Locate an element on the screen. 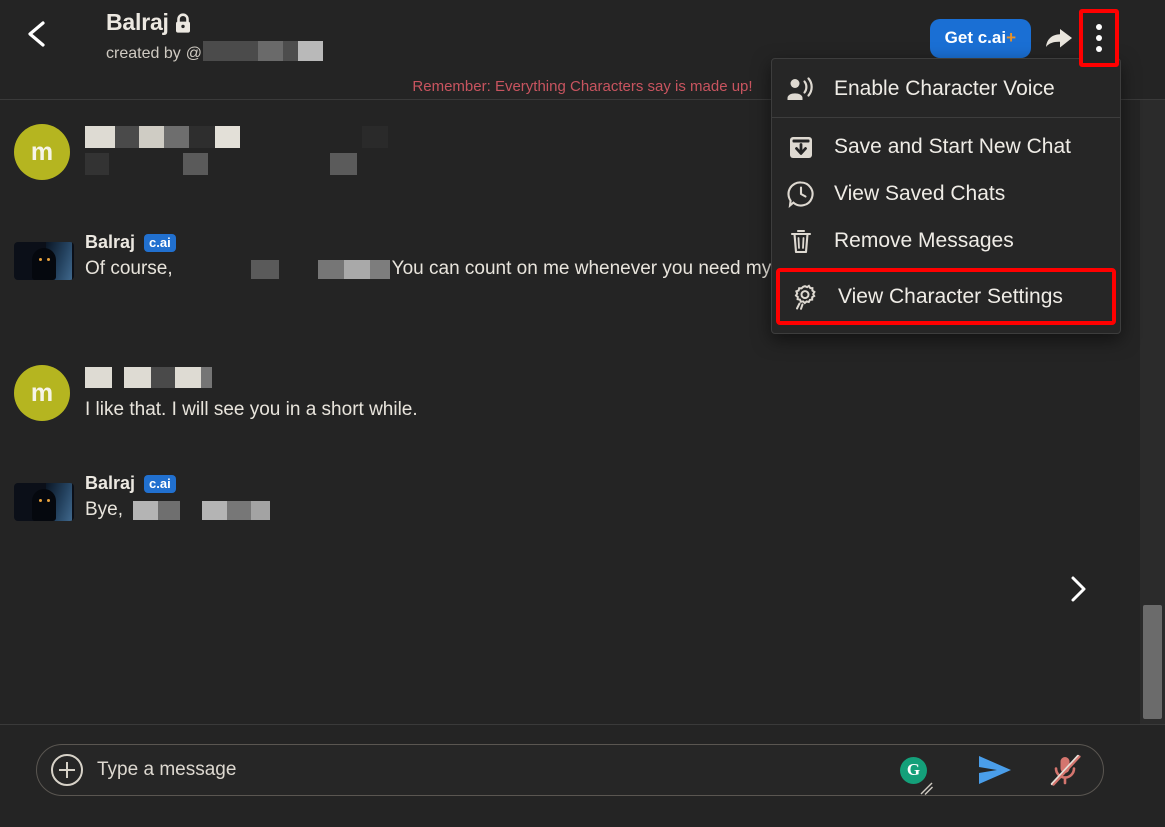 This screenshot has height=827, width=1165. menu-item-view-character-settings: View Character Settings is located at coordinates (946, 296).